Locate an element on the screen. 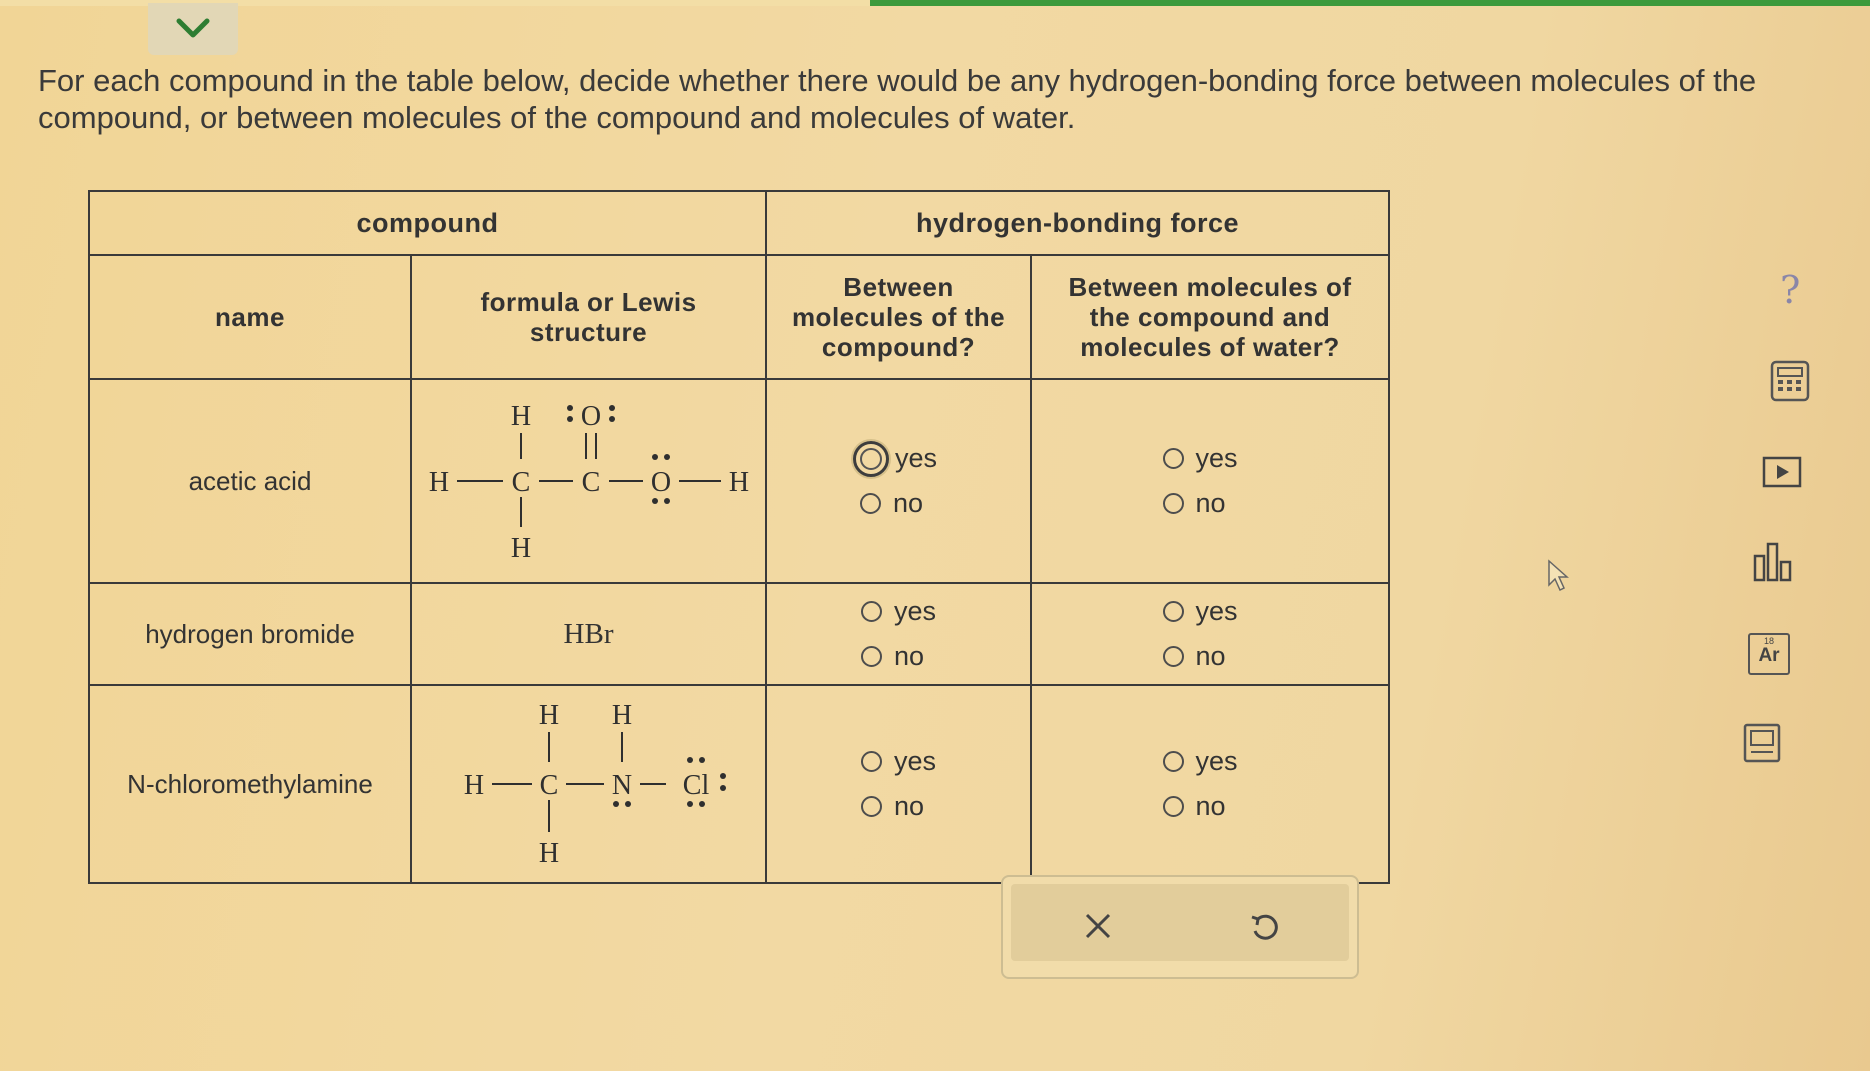  compound-name: acetic acid is located at coordinates (250, 481).